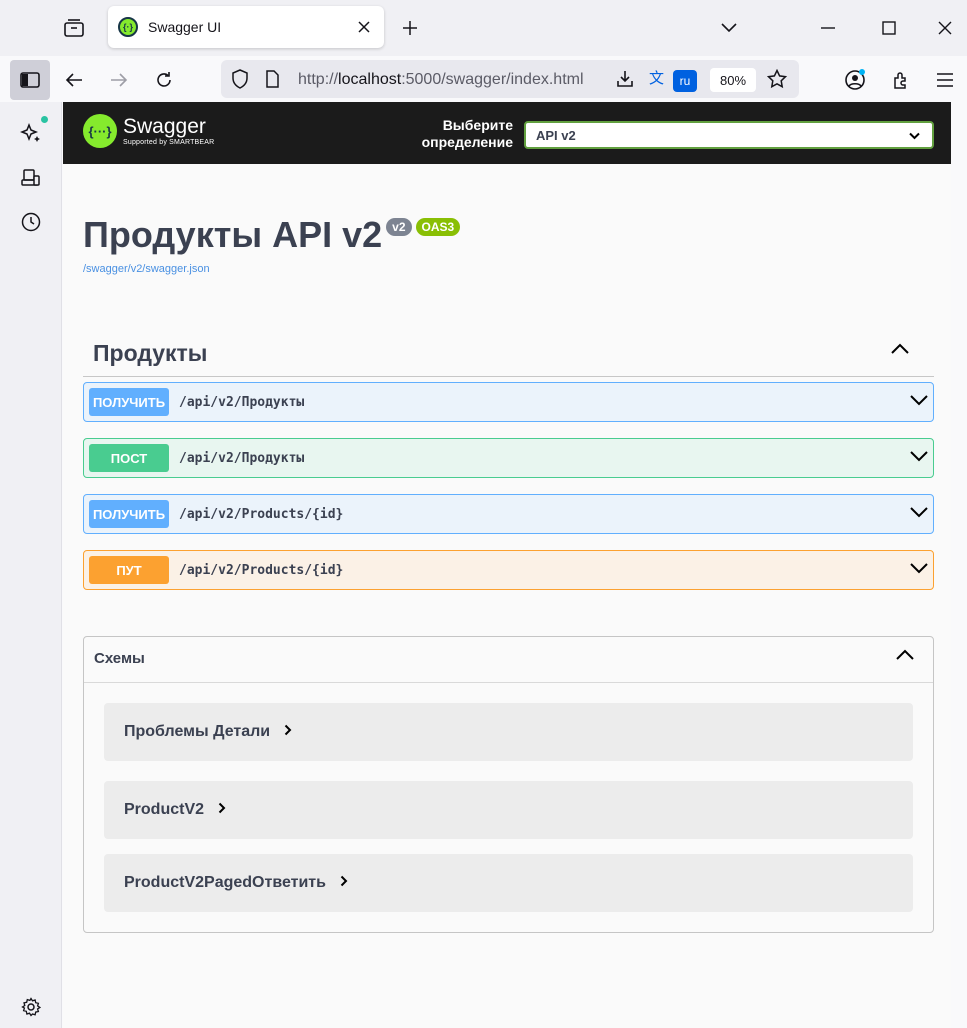 This screenshot has width=967, height=1028. Describe the element at coordinates (508, 458) in the screenshot. I see `operation-post-products: ПОСТ /api/v2/Продукты` at that location.